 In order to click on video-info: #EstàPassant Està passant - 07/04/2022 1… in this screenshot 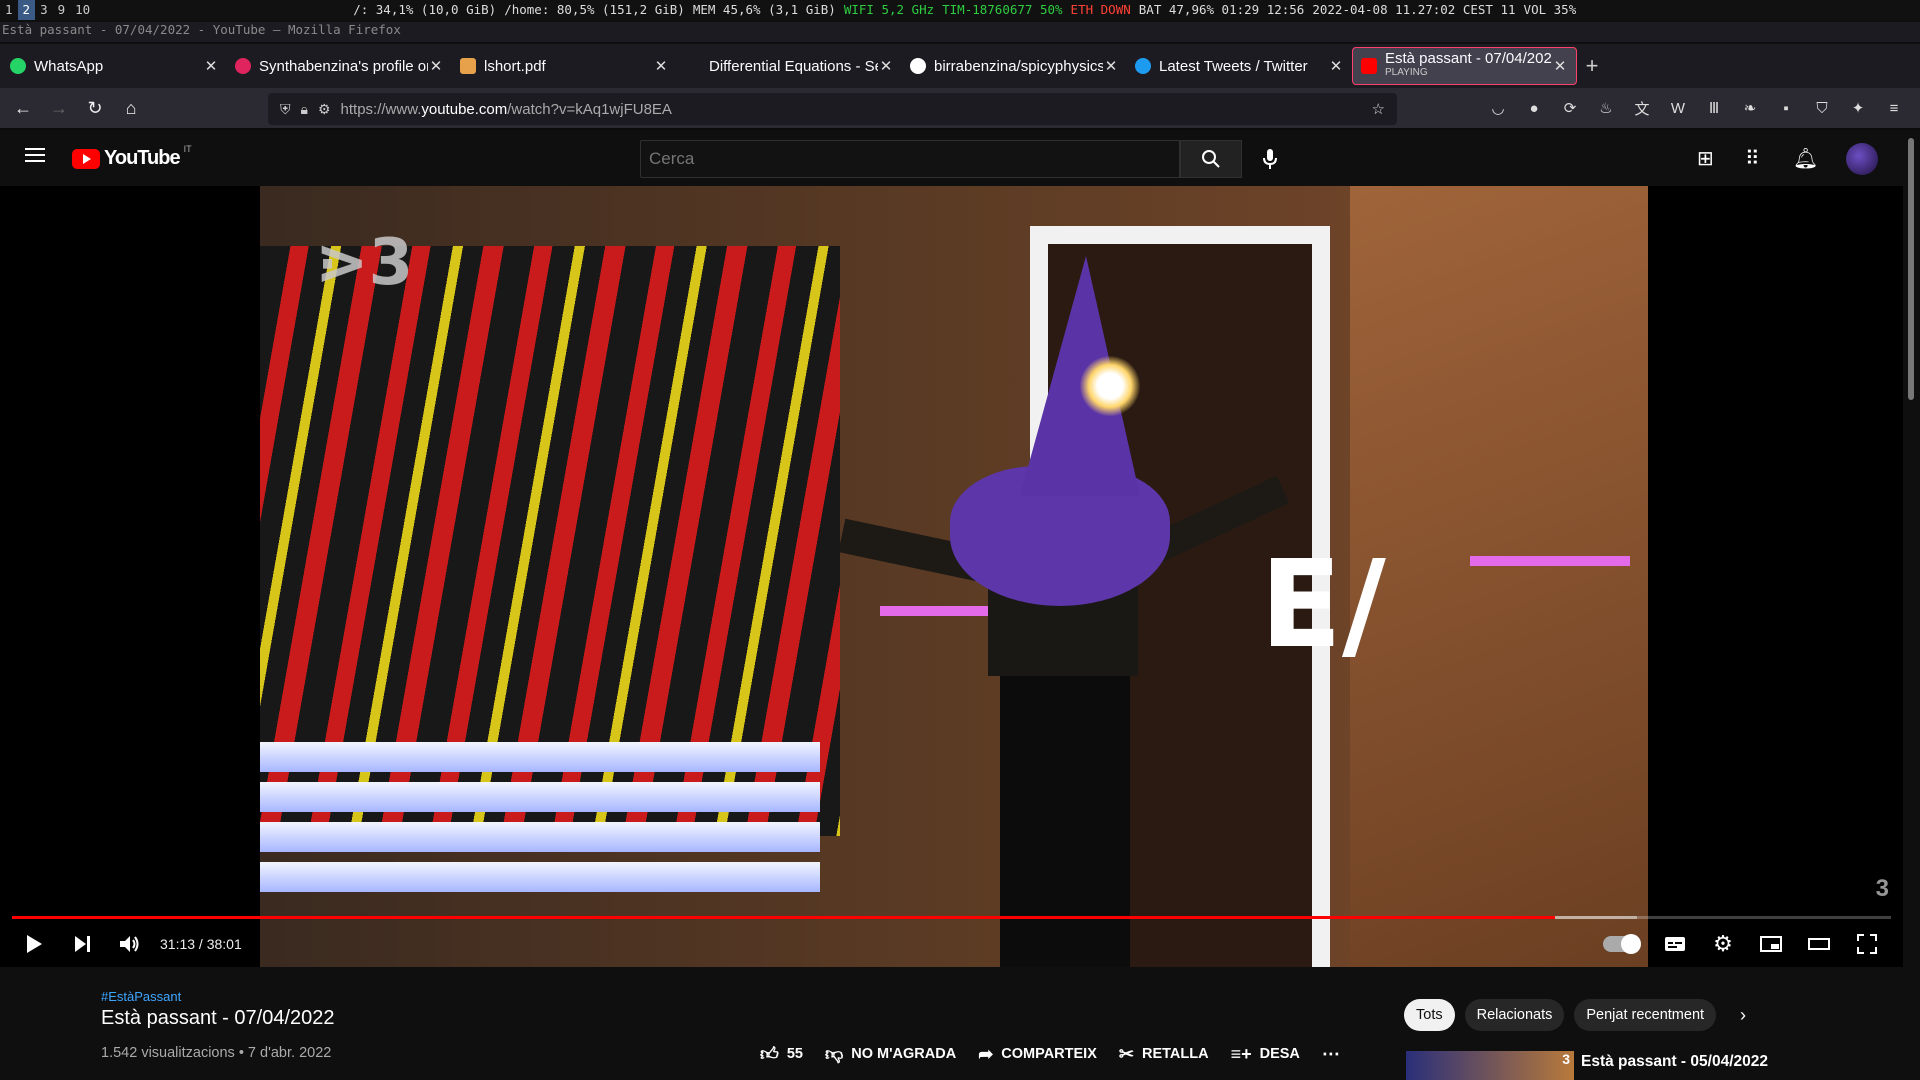, I will do `click(951, 1023)`.